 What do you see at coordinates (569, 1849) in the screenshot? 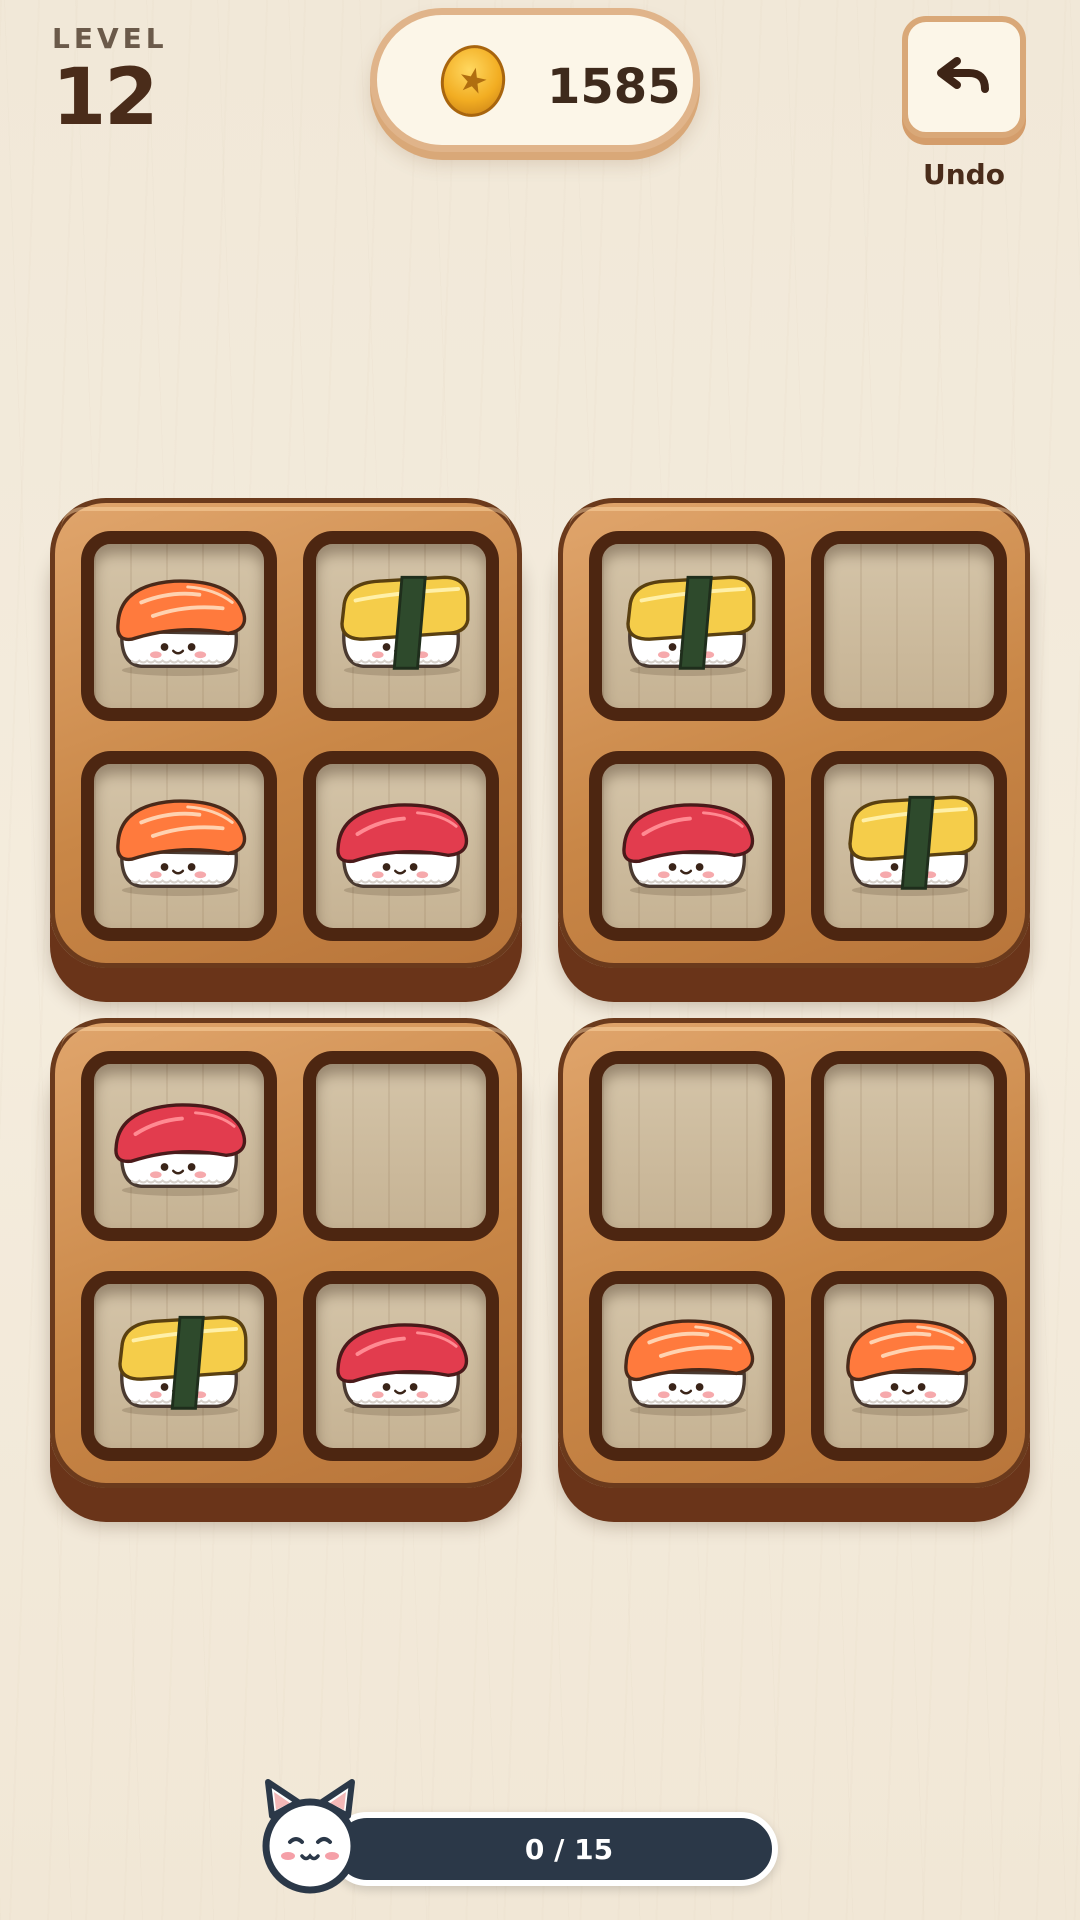
I see `progress-text: 0 / 15` at bounding box center [569, 1849].